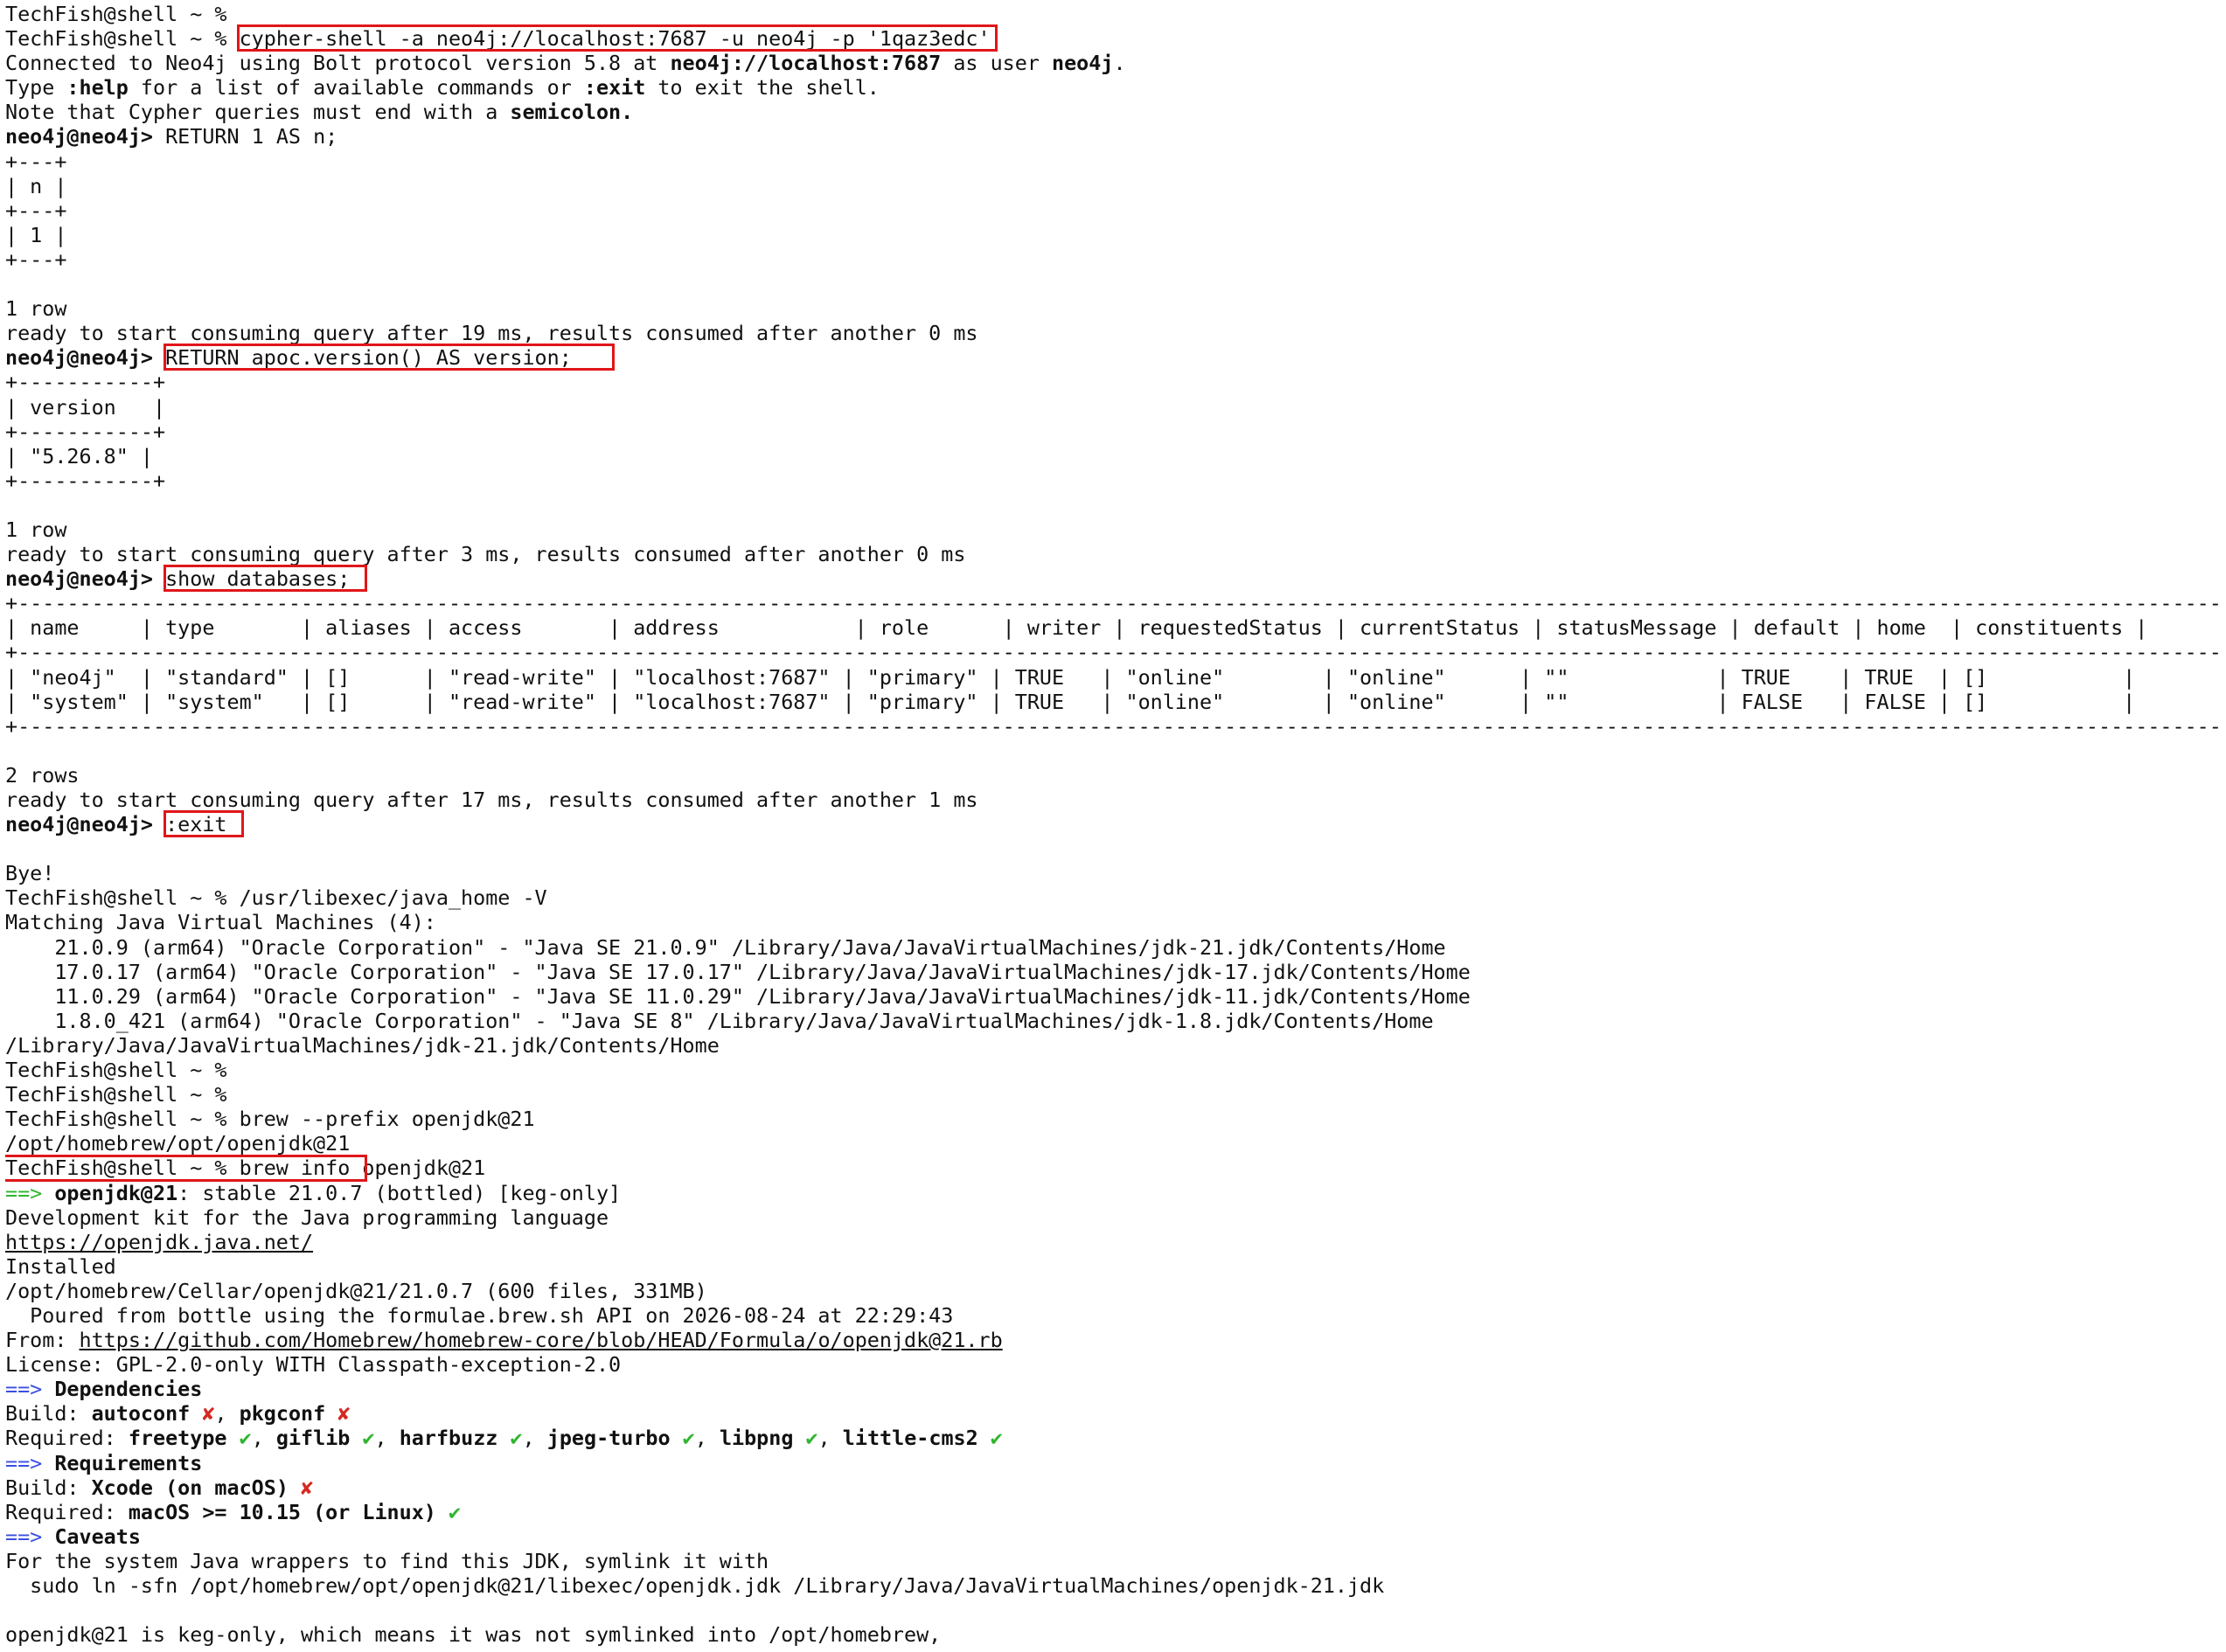 This screenshot has height=1652, width=2226. What do you see at coordinates (30, 874) in the screenshot?
I see `terminal-text: Bye!` at bounding box center [30, 874].